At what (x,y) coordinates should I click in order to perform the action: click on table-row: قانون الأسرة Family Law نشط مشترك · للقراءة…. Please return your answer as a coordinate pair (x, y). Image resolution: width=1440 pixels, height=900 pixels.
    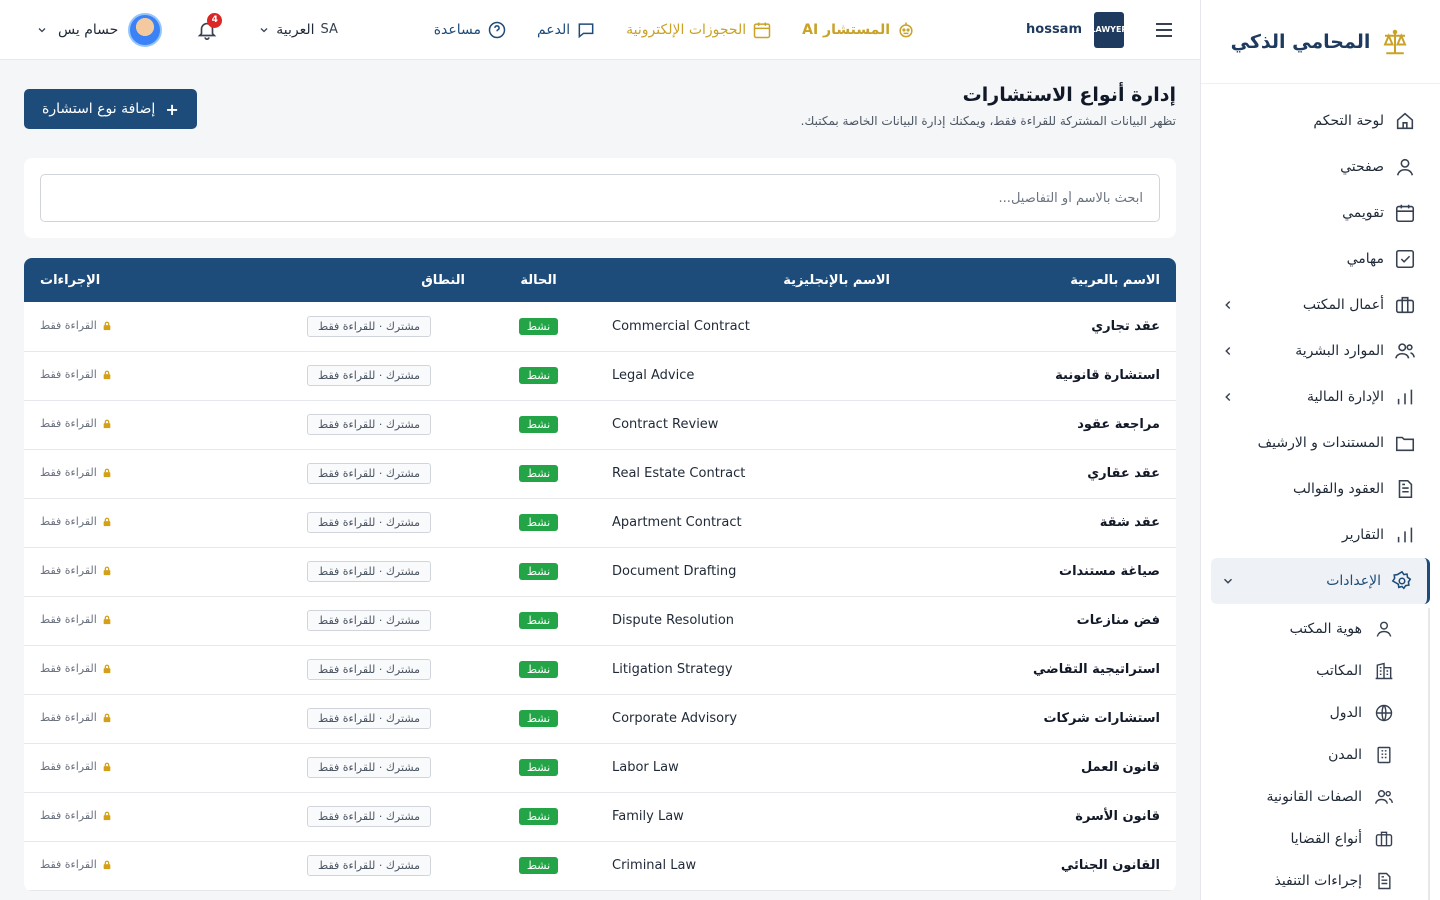
    Looking at the image, I should click on (600, 816).